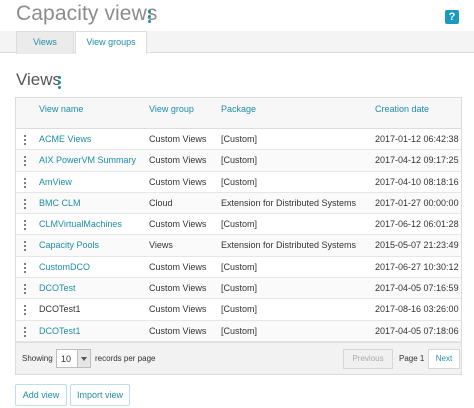 This screenshot has height=408, width=474. What do you see at coordinates (57, 288) in the screenshot?
I see `cell-view-name: DCOTest` at bounding box center [57, 288].